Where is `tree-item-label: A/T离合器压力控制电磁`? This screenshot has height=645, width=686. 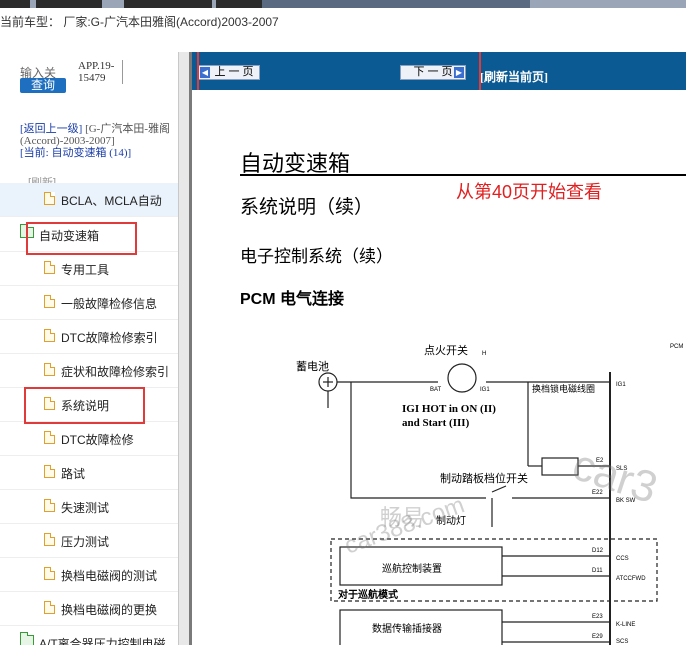 tree-item-label: A/T离合器压力控制电磁 is located at coordinates (102, 641).